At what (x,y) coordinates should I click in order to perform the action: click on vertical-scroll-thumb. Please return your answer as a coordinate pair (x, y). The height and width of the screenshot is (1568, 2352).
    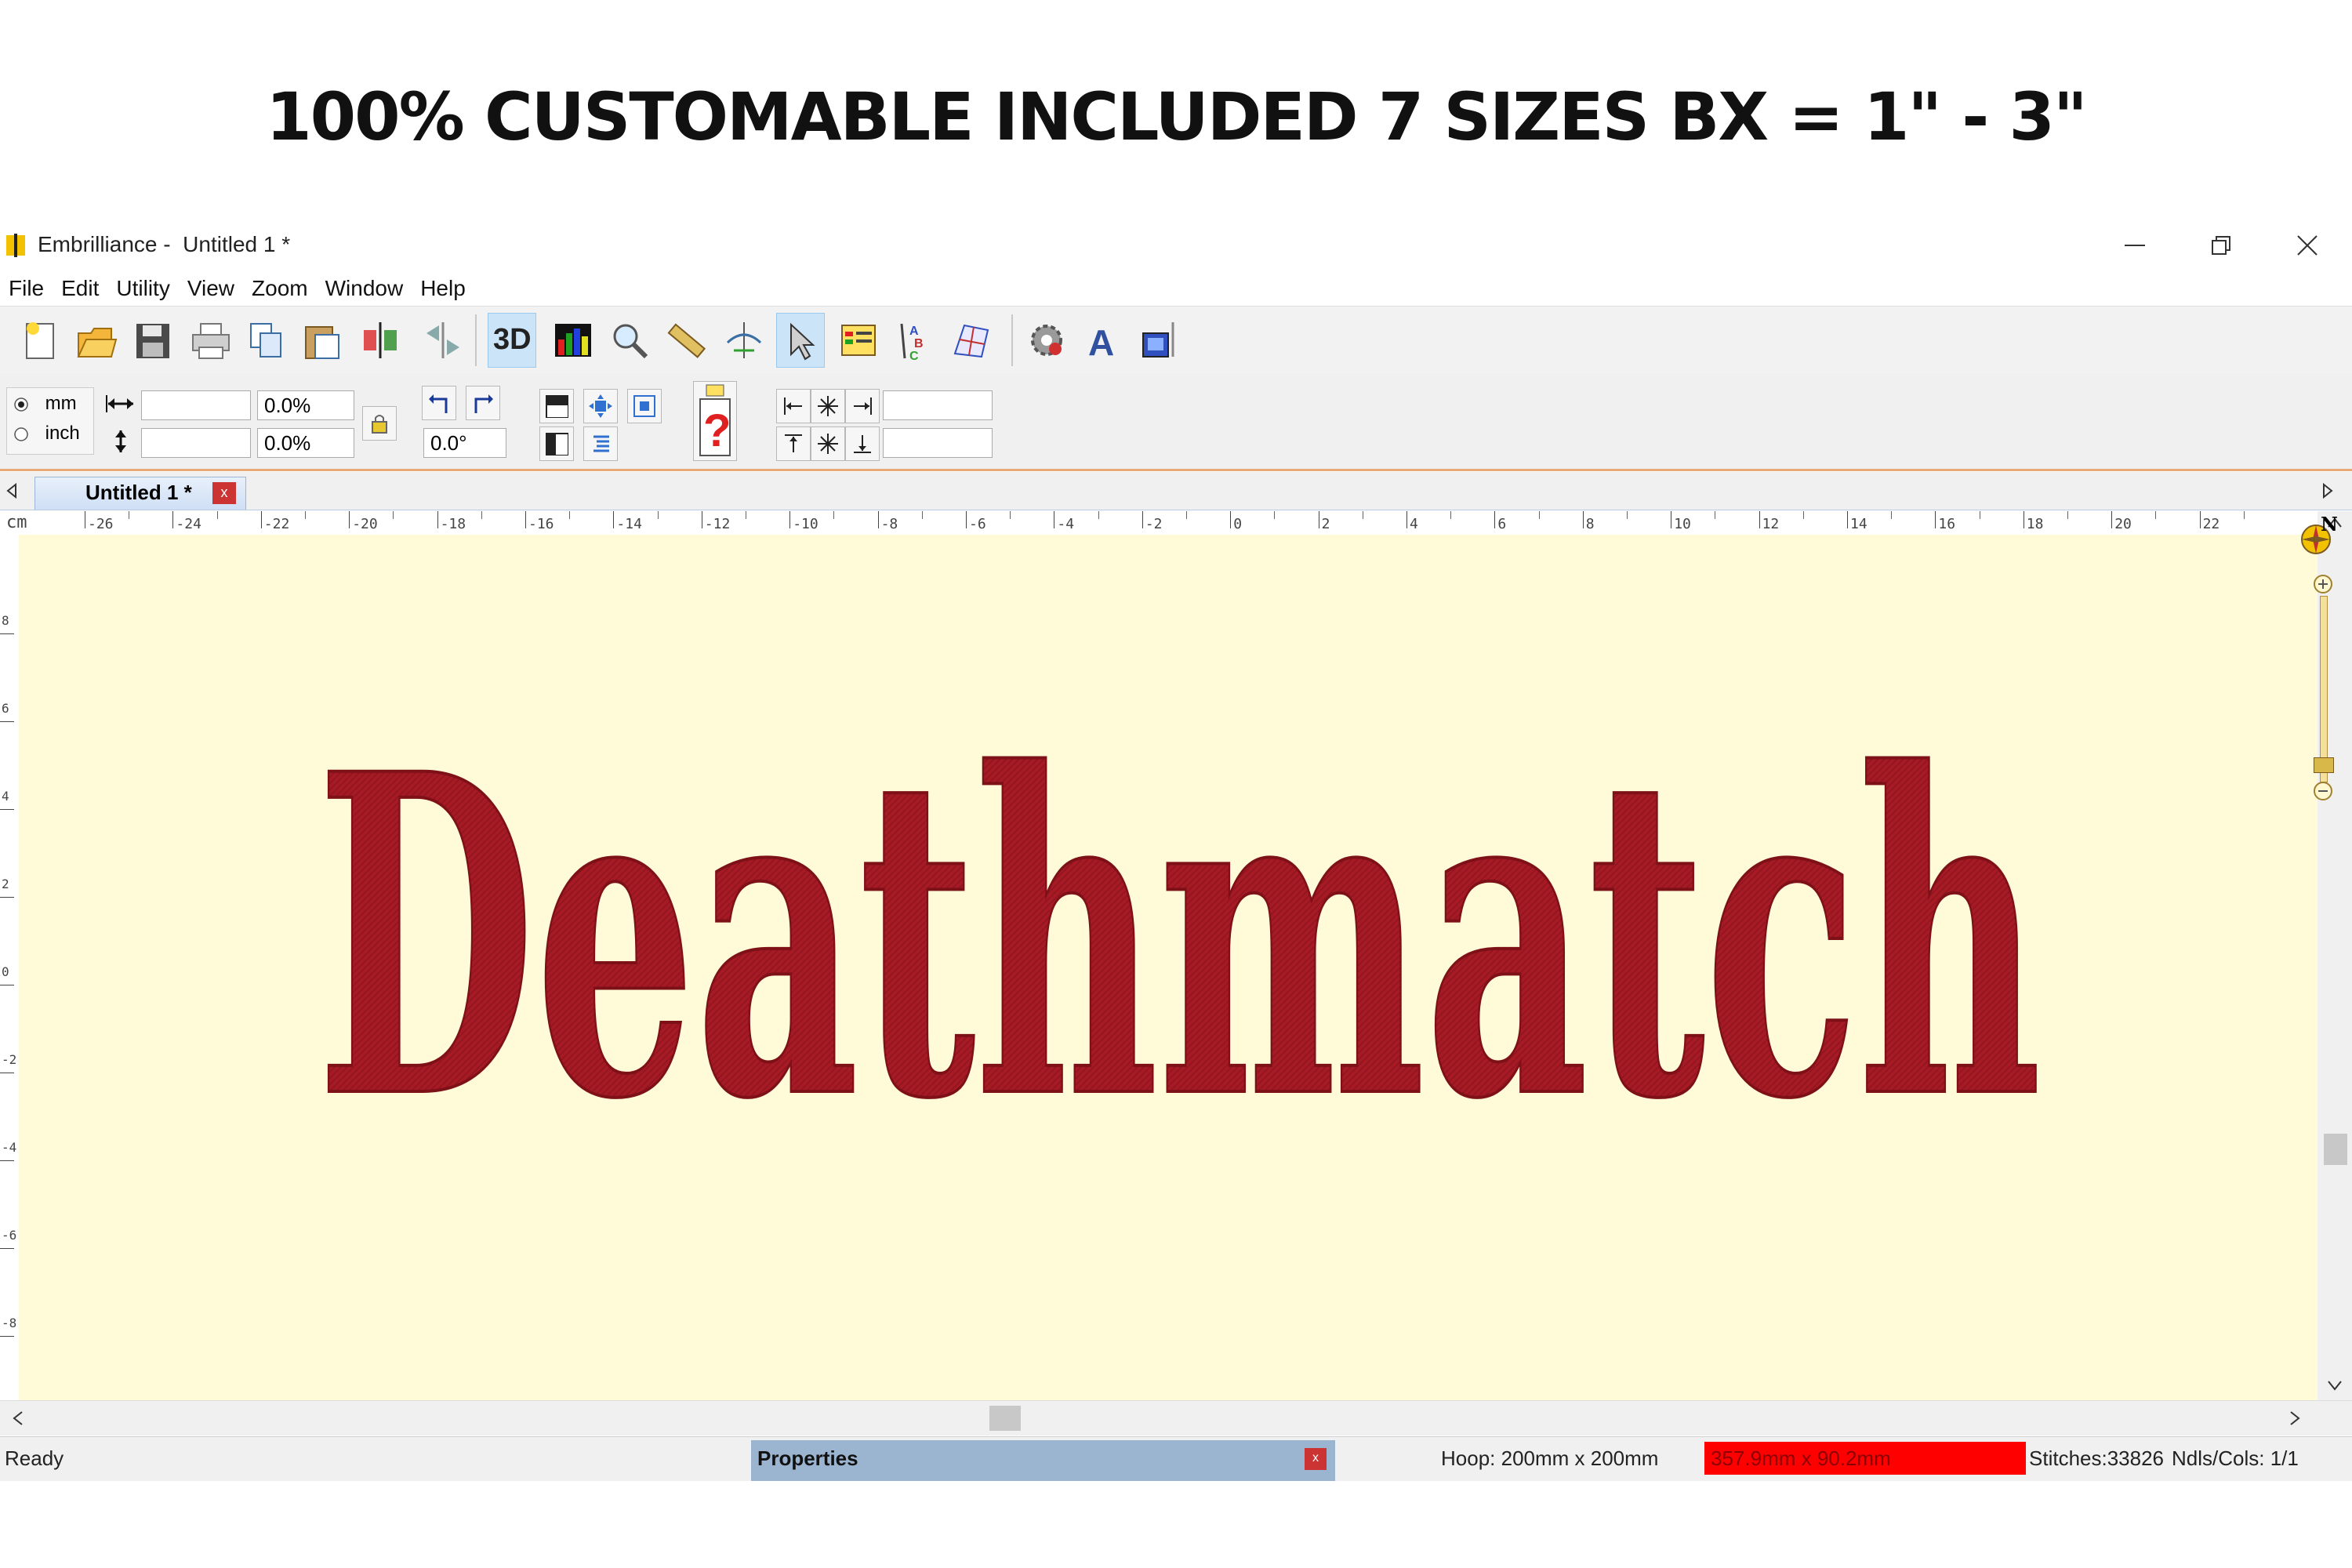
    Looking at the image, I should click on (2335, 1149).